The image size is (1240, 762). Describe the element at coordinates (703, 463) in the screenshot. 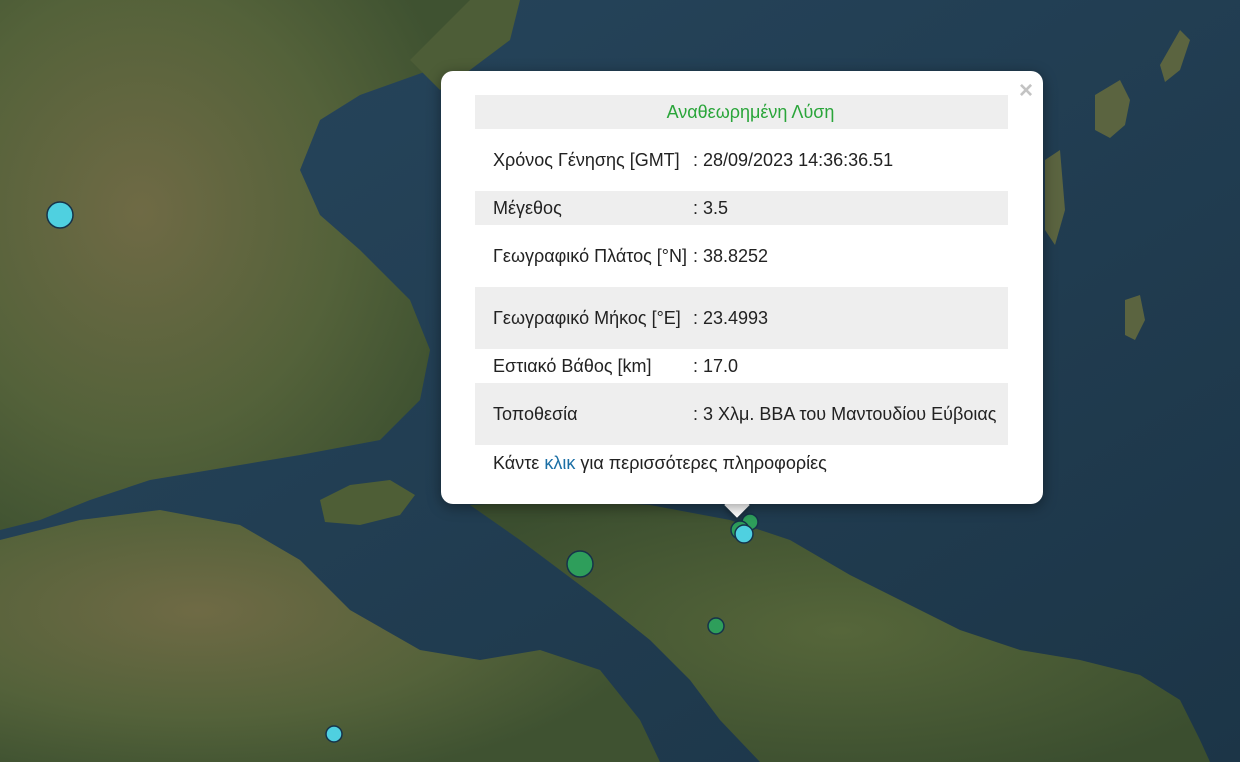

I see `more-info-suffix: για περισσότερες πληροφορίες` at that location.